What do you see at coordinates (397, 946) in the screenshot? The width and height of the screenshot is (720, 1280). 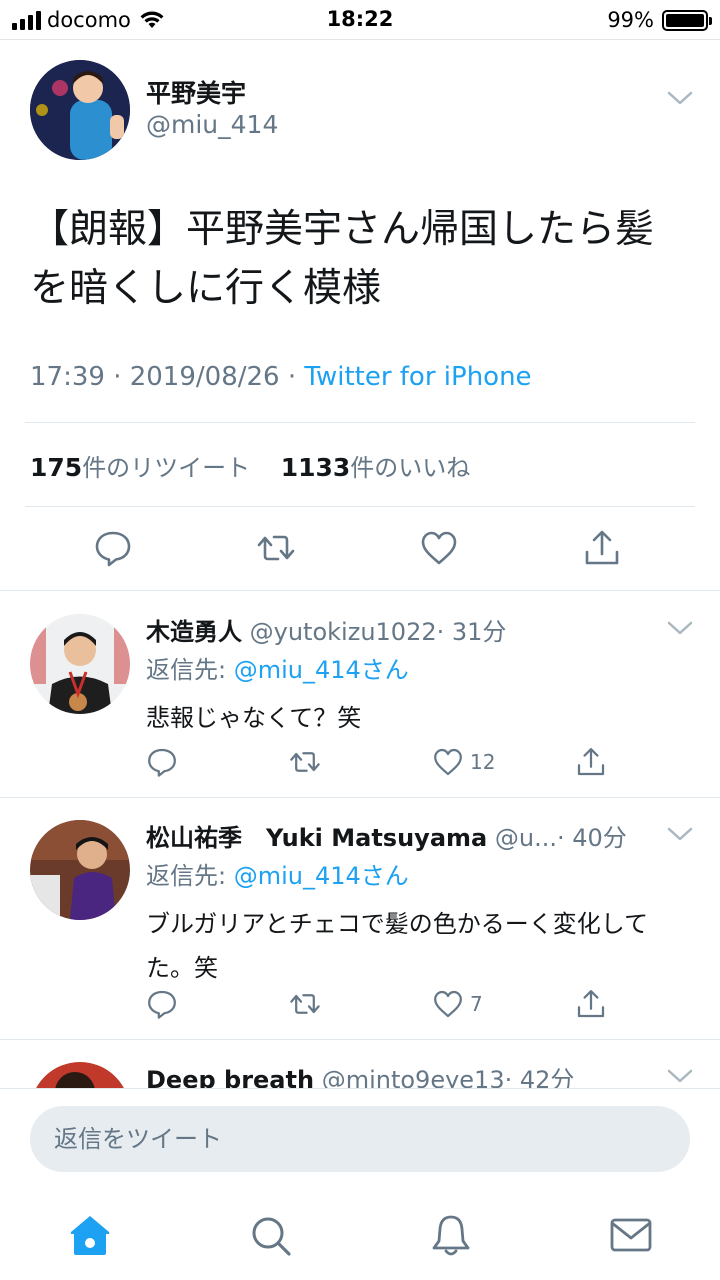 I see `reply-text: ブルガリアとチェコで髪の色かるーく変化してた。笑` at bounding box center [397, 946].